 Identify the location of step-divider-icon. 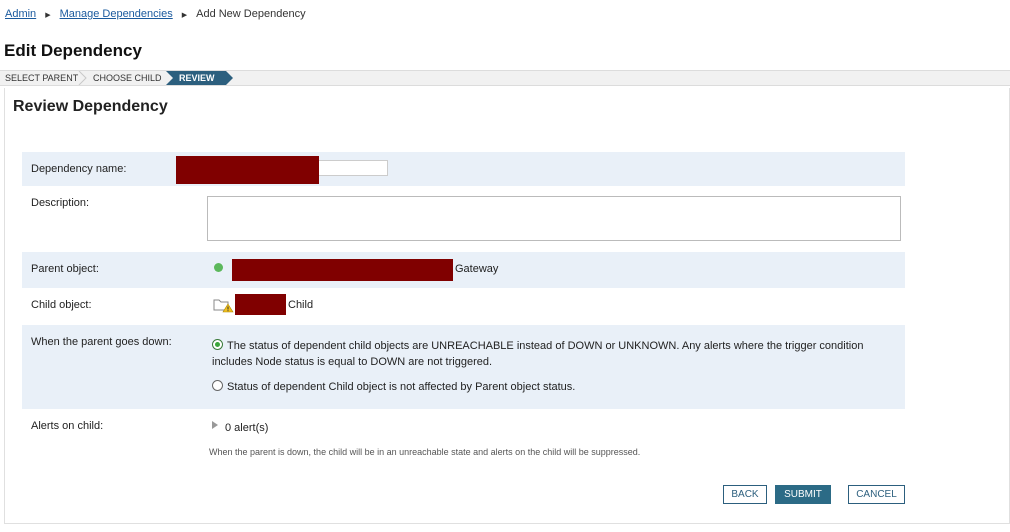
(82, 78).